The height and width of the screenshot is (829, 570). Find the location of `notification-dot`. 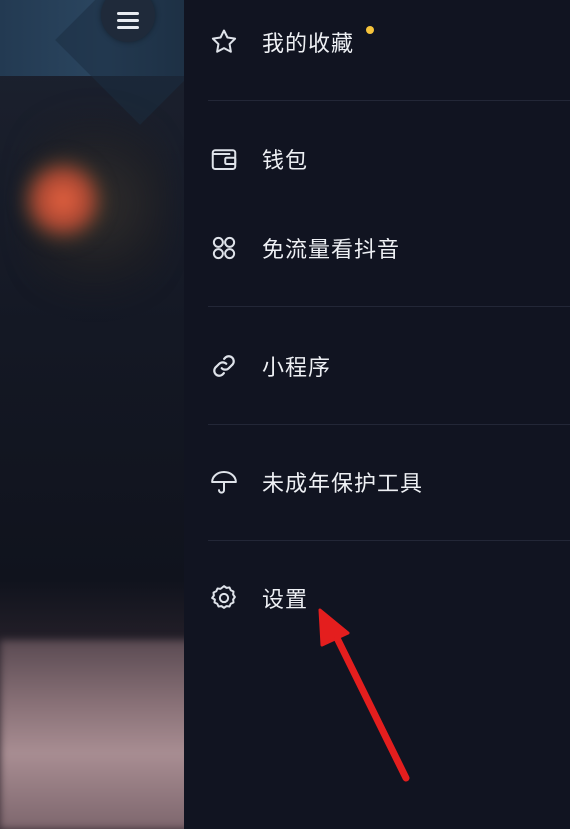

notification-dot is located at coordinates (370, 30).